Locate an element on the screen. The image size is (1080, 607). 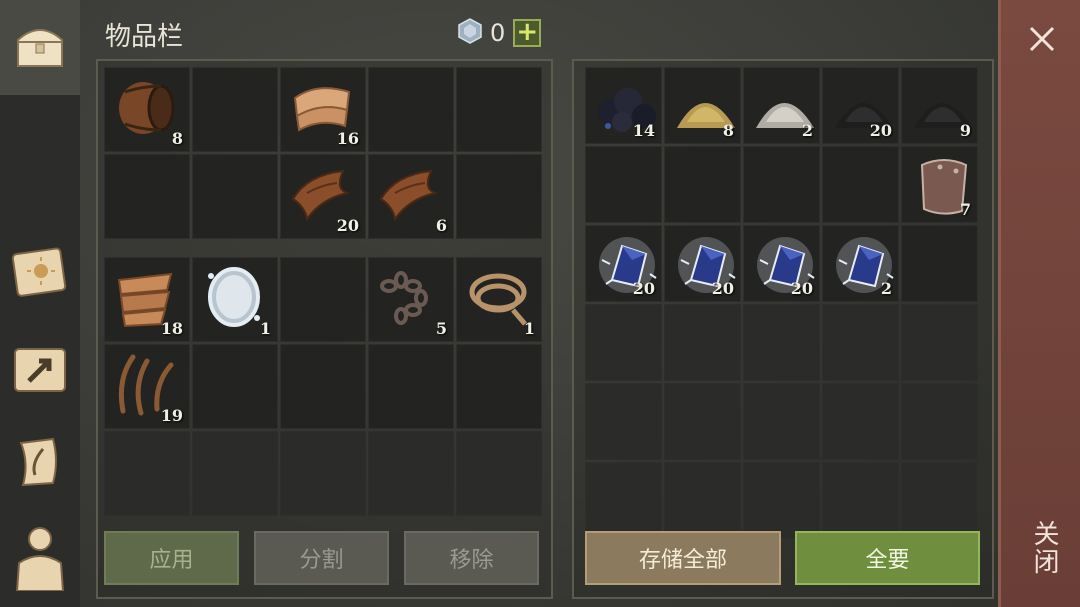
item-quantity: 16 is located at coordinates (347, 138).